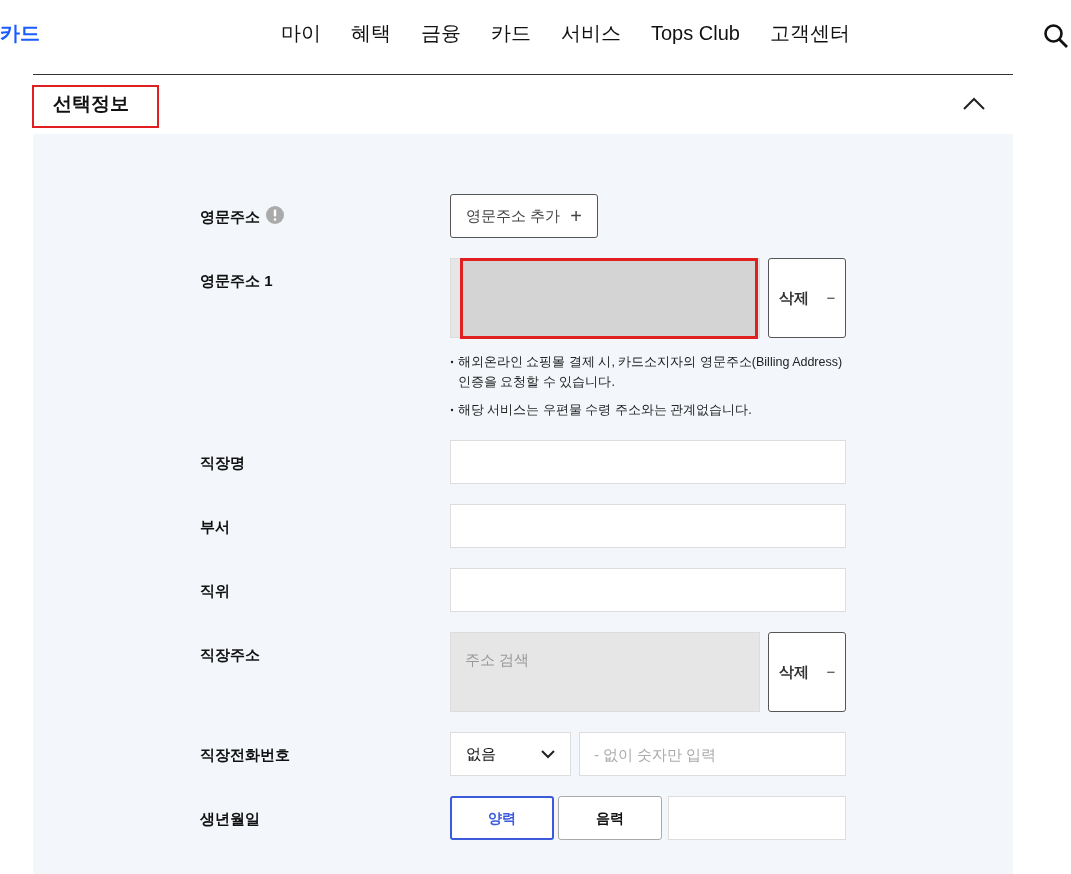 The image size is (1071, 874). What do you see at coordinates (548, 754) in the screenshot?
I see `caret-icon` at bounding box center [548, 754].